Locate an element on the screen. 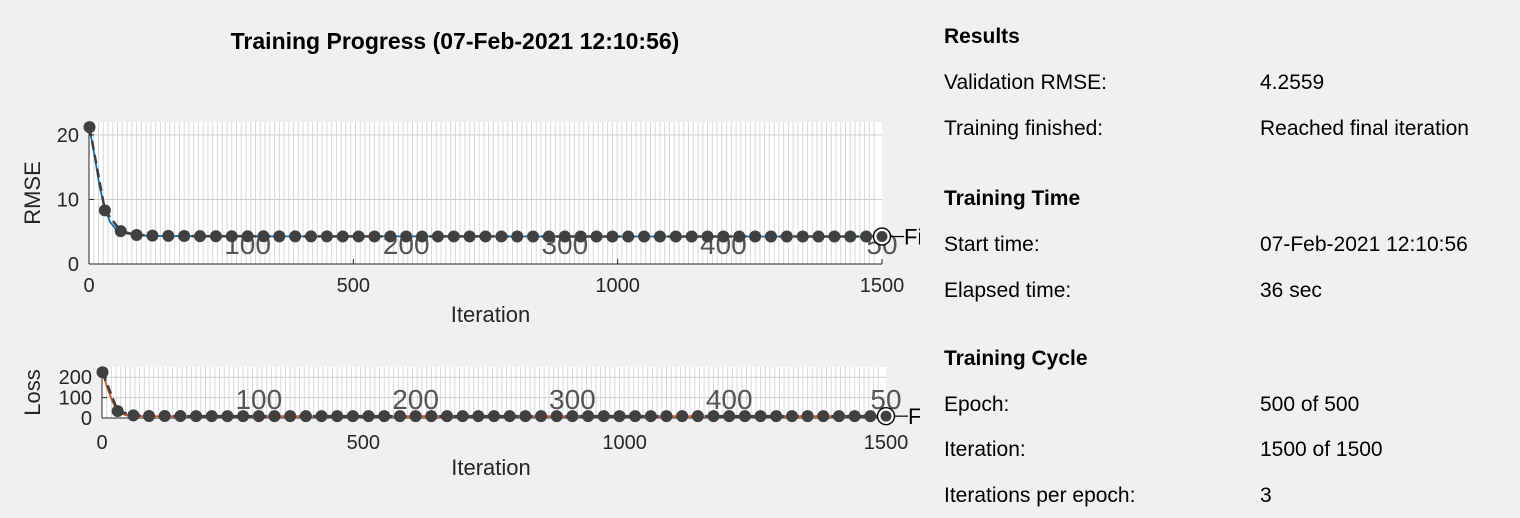 The width and height of the screenshot is (1520, 518). rmse-y-axis-label: RMSE is located at coordinates (32, 193).